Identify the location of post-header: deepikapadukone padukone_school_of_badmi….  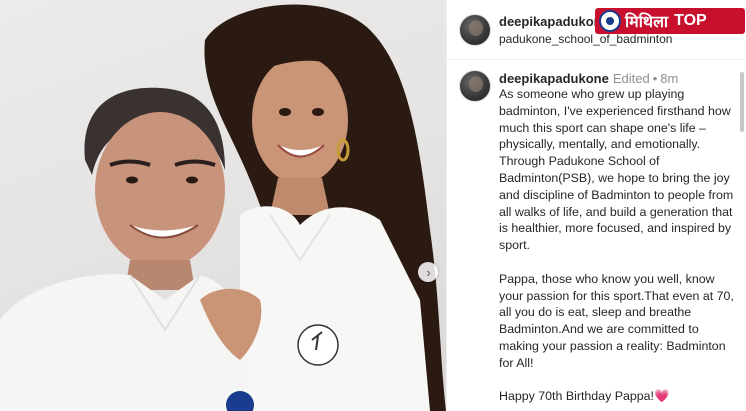
(596, 30).